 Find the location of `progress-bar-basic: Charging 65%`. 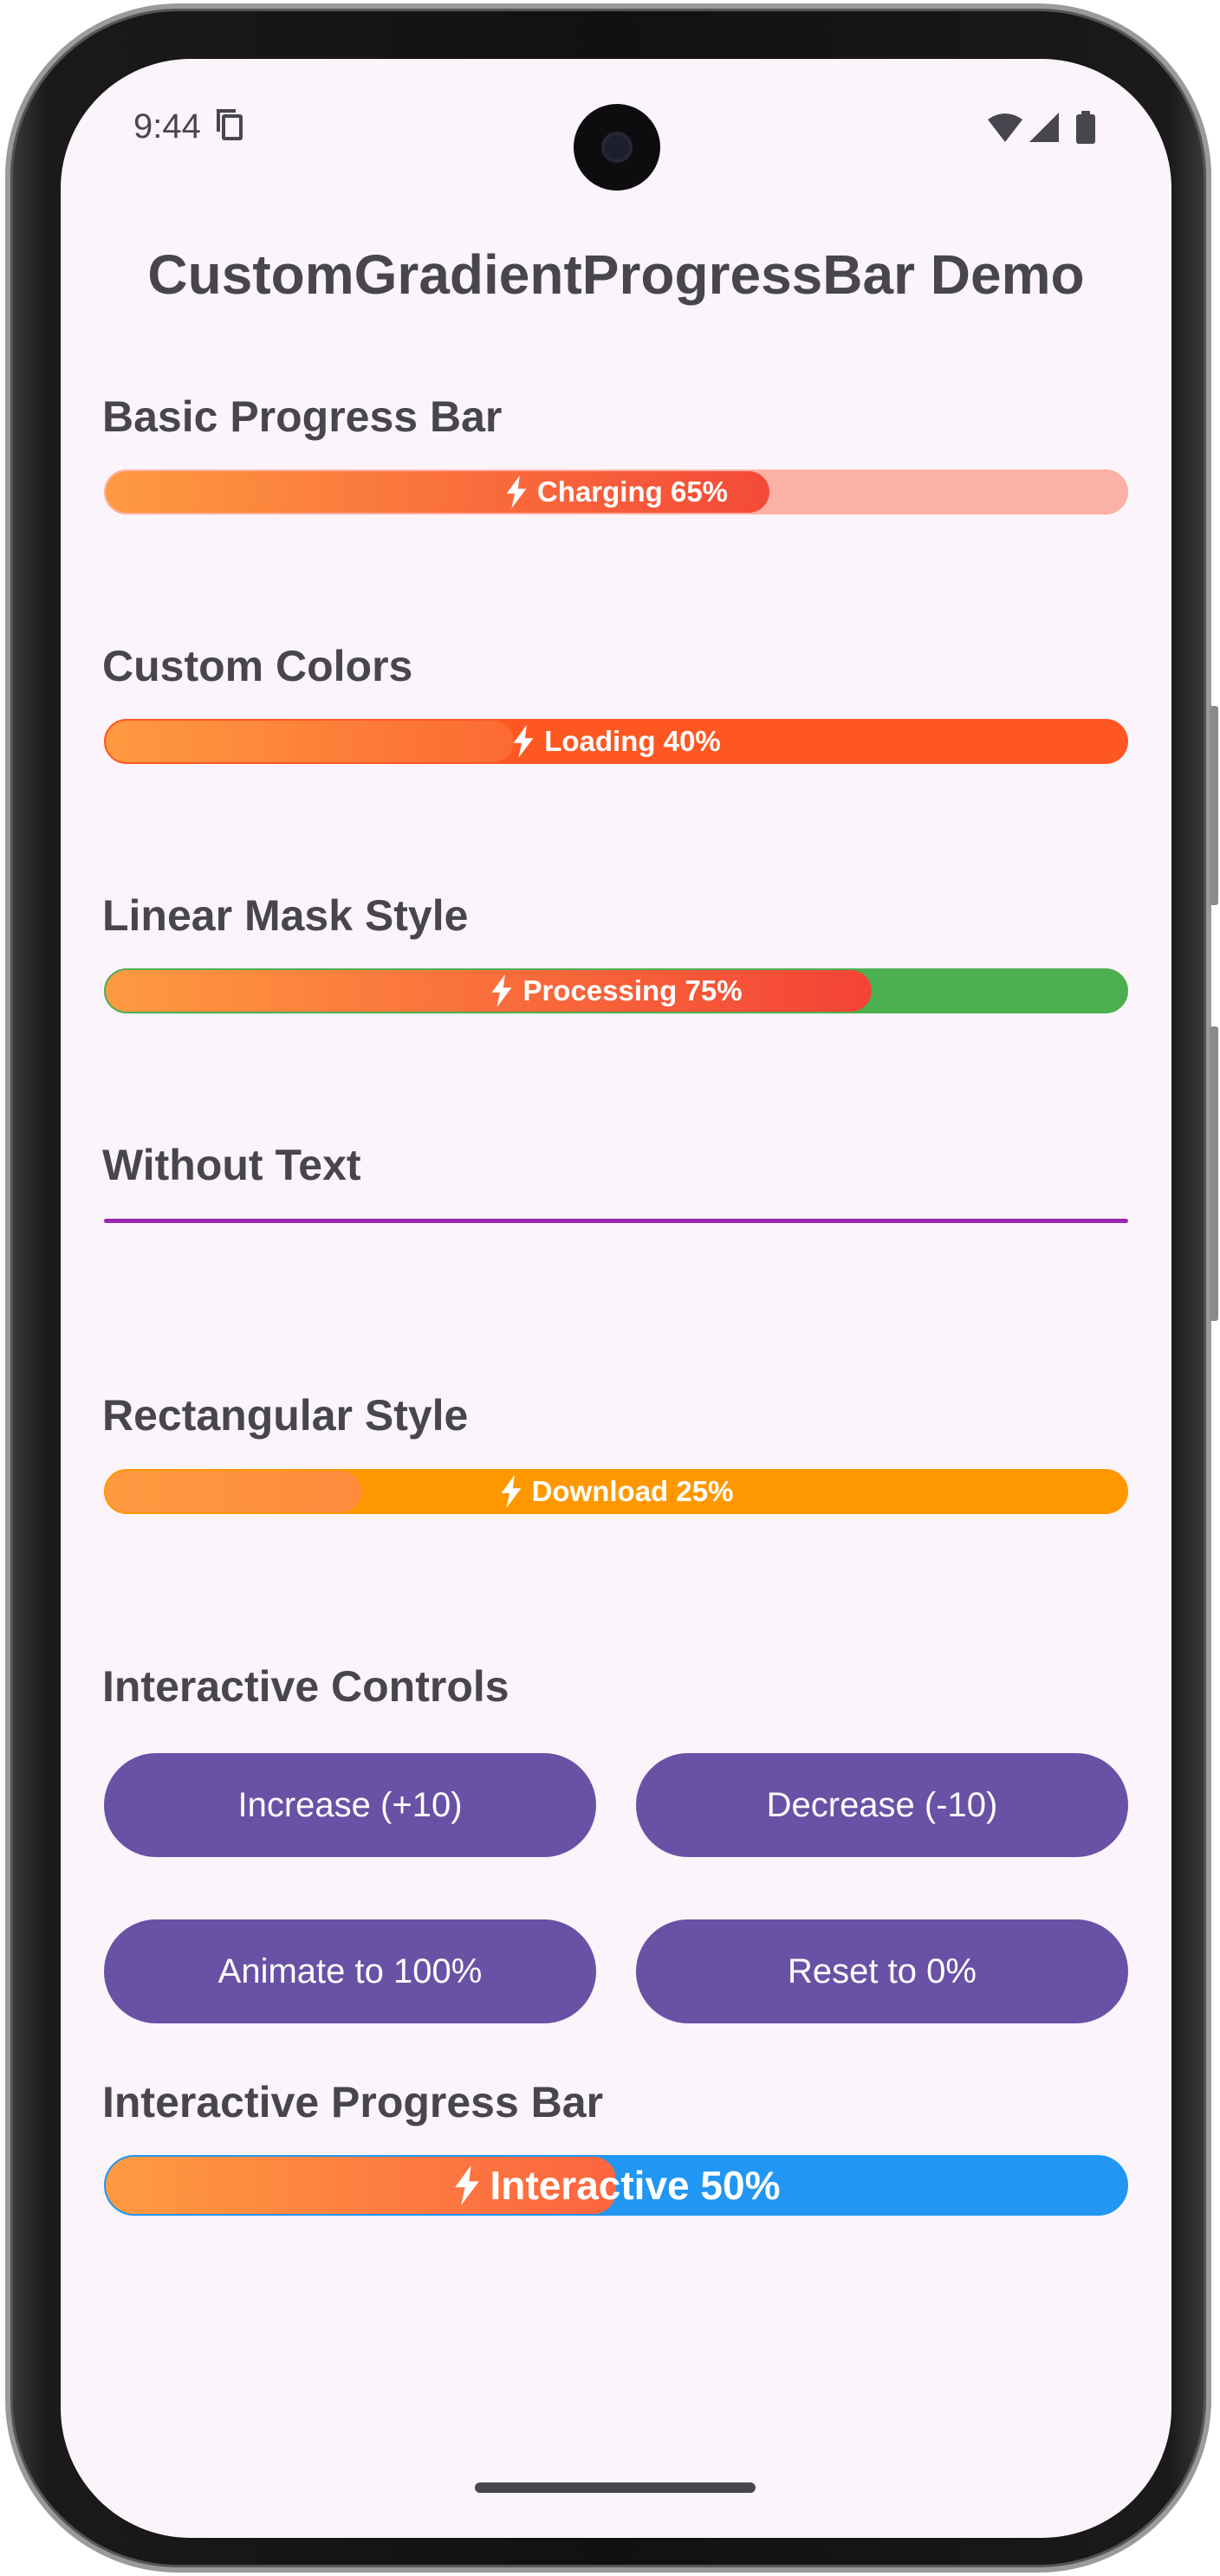

progress-bar-basic: Charging 65% is located at coordinates (616, 492).